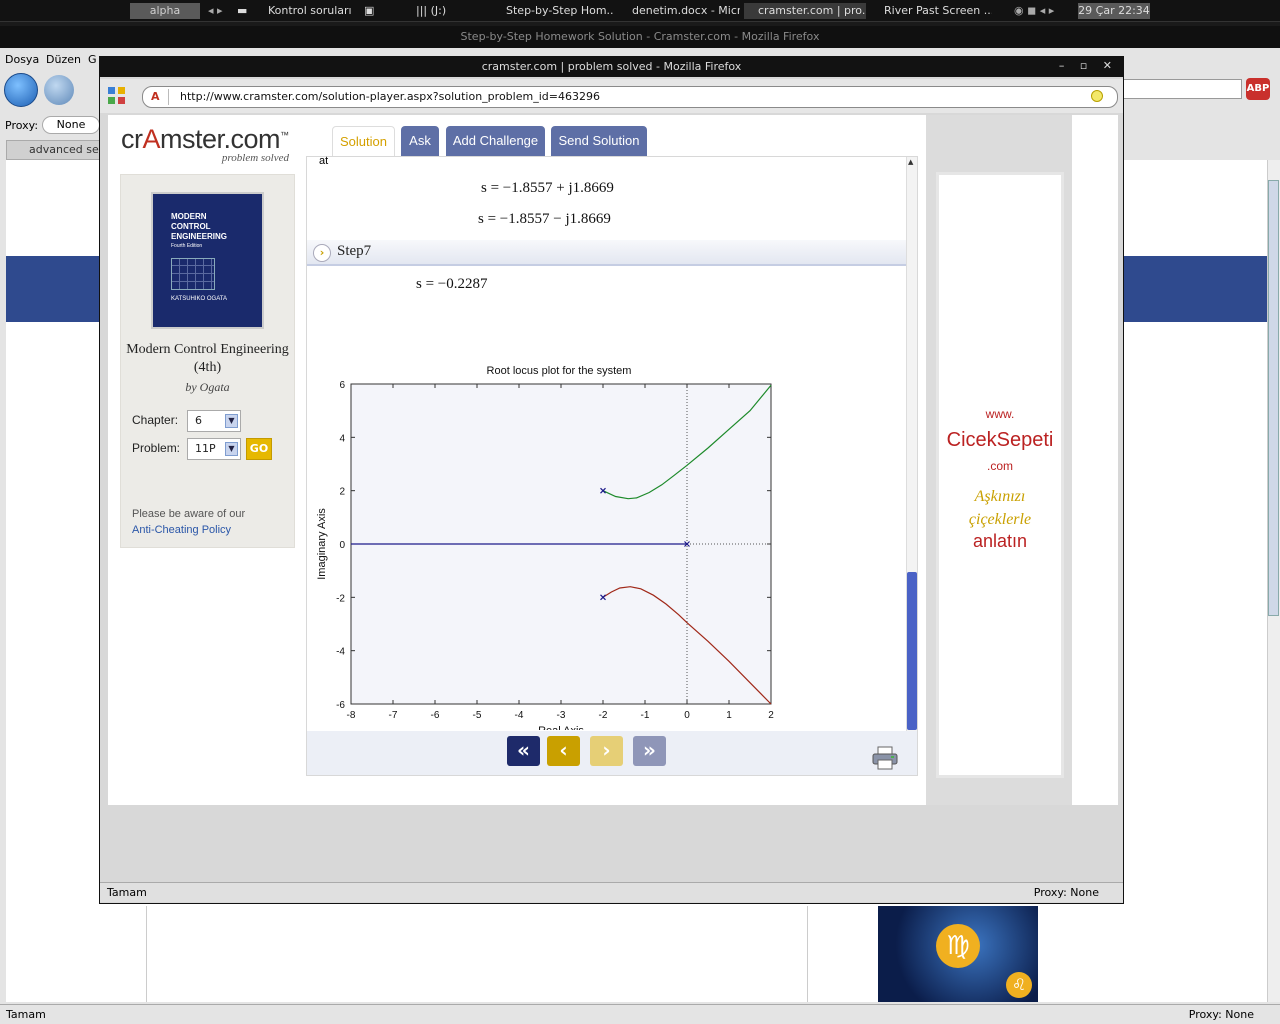  What do you see at coordinates (198, 420) in the screenshot?
I see `chapter-value: 6` at bounding box center [198, 420].